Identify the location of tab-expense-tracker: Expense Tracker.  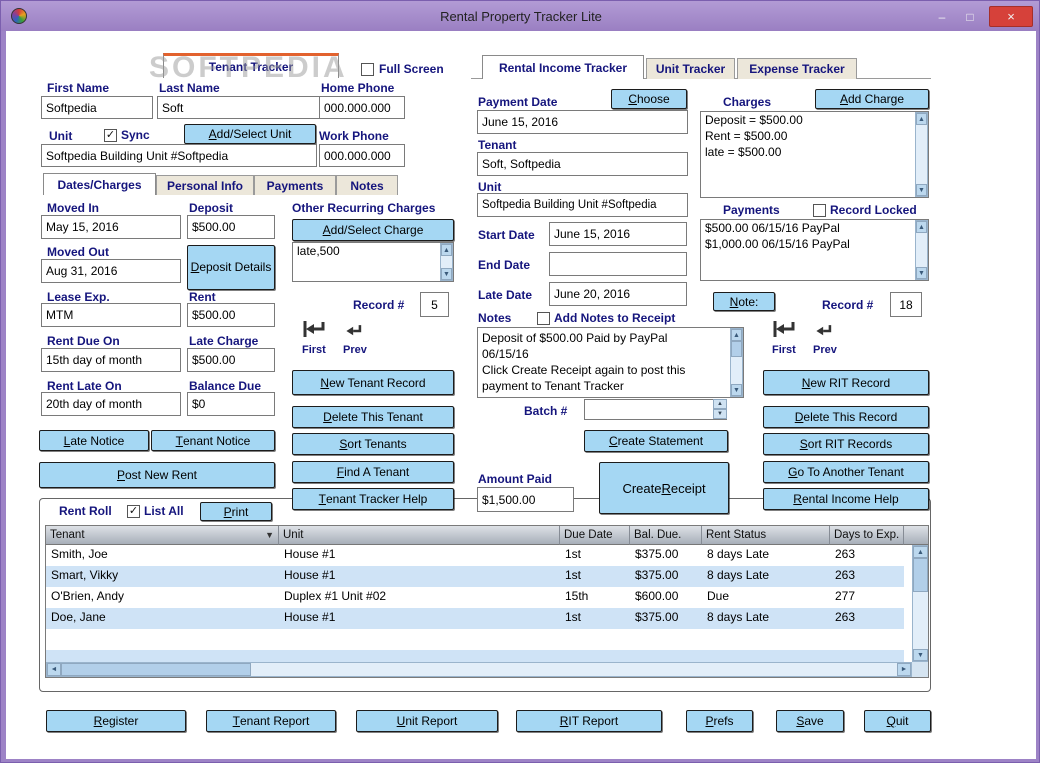
(797, 68).